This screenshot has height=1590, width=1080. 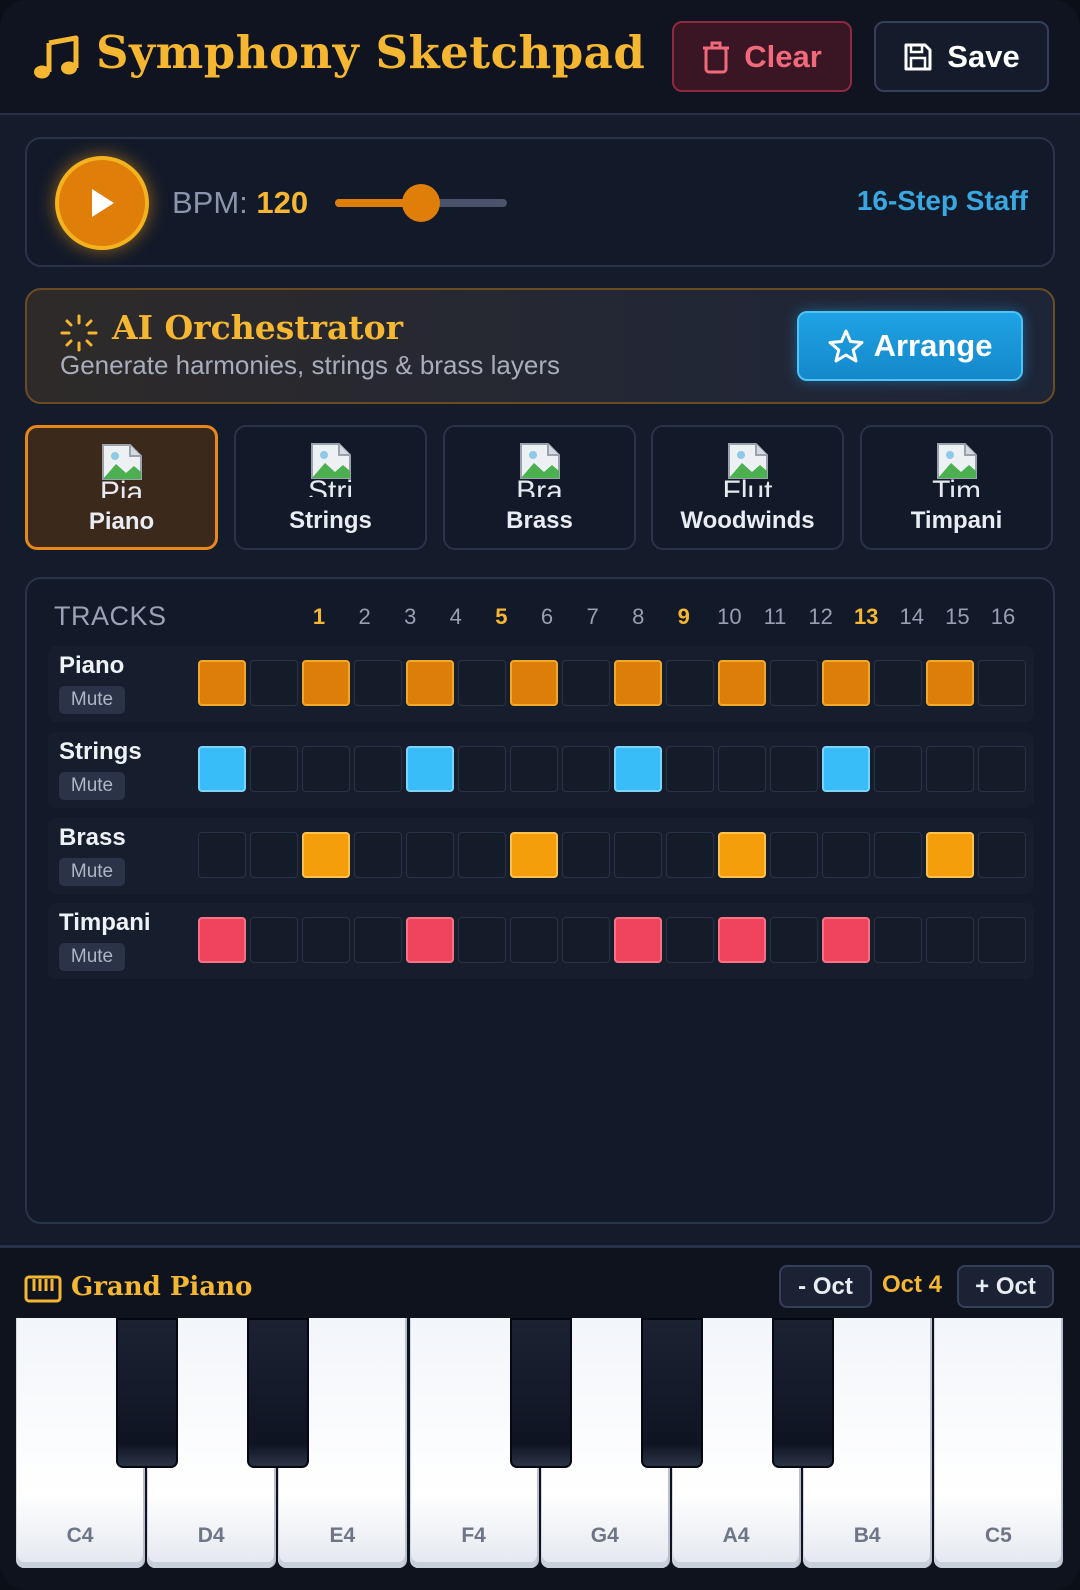 What do you see at coordinates (918, 56) in the screenshot?
I see `floppy-disk-icon` at bounding box center [918, 56].